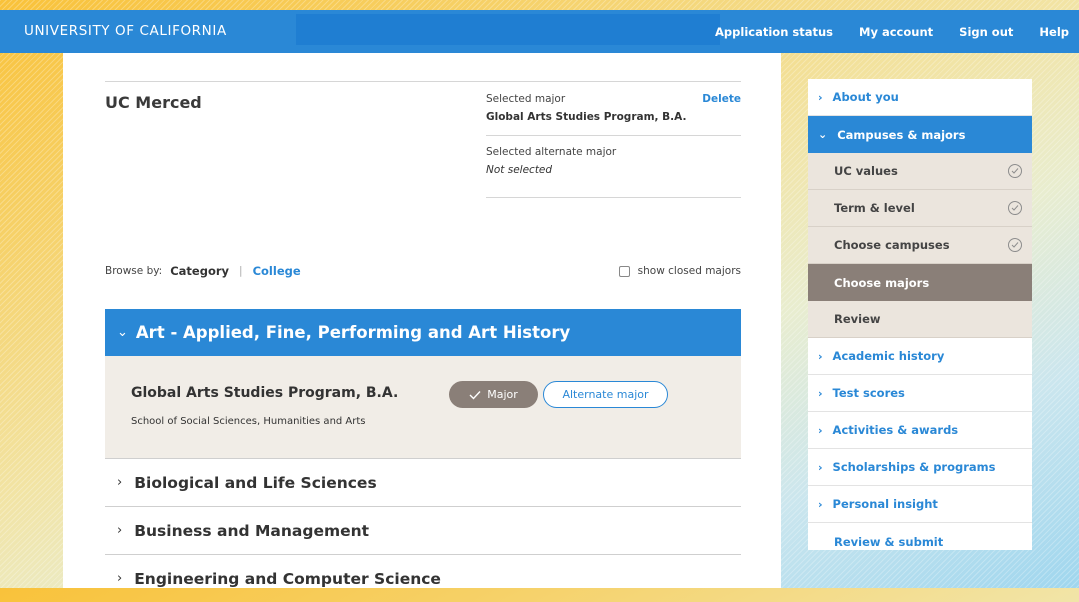 The height and width of the screenshot is (602, 1079). Describe the element at coordinates (866, 171) in the screenshot. I see `sidebar-subitem-label: UC values` at that location.